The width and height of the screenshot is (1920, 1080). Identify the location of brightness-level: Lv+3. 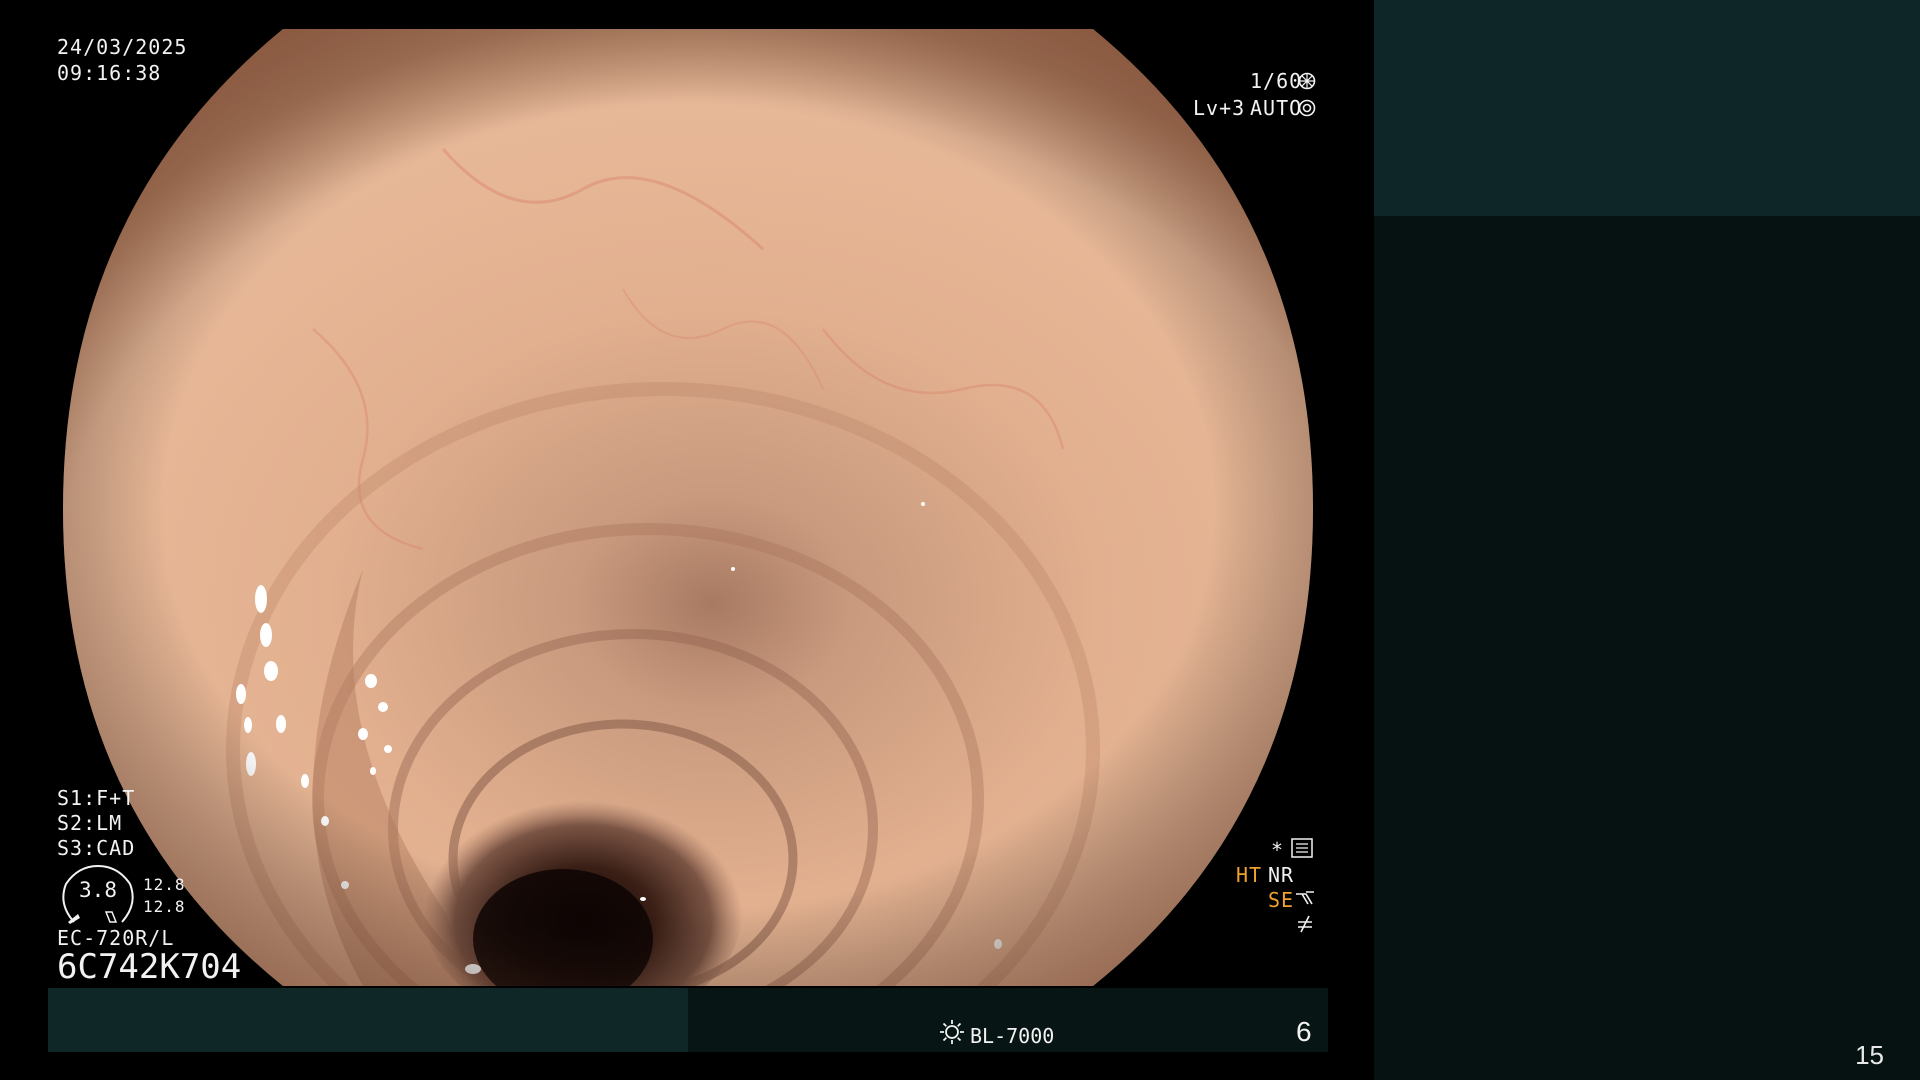
(1219, 108).